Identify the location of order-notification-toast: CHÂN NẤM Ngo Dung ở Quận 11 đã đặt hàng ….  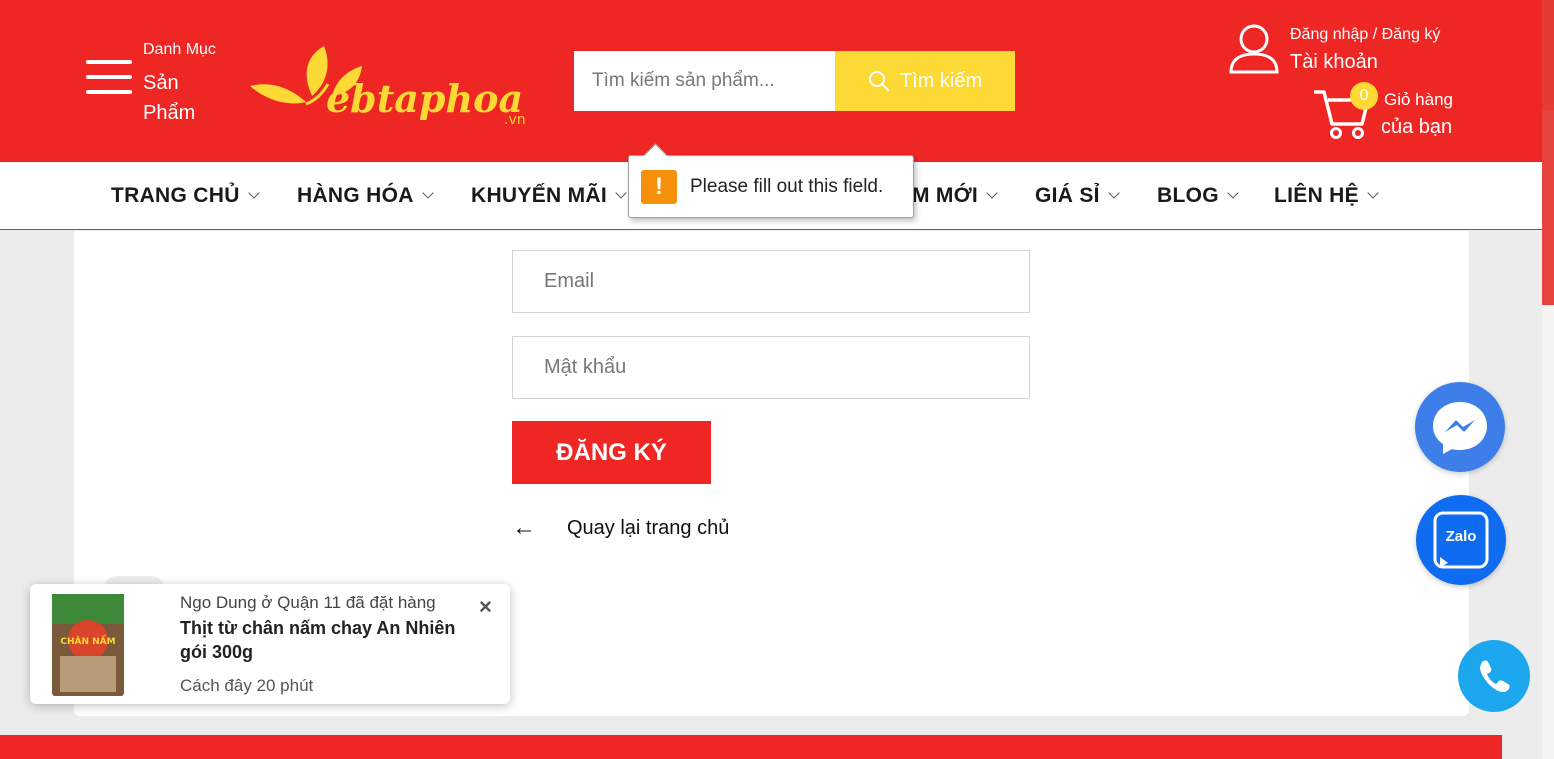
(270, 644).